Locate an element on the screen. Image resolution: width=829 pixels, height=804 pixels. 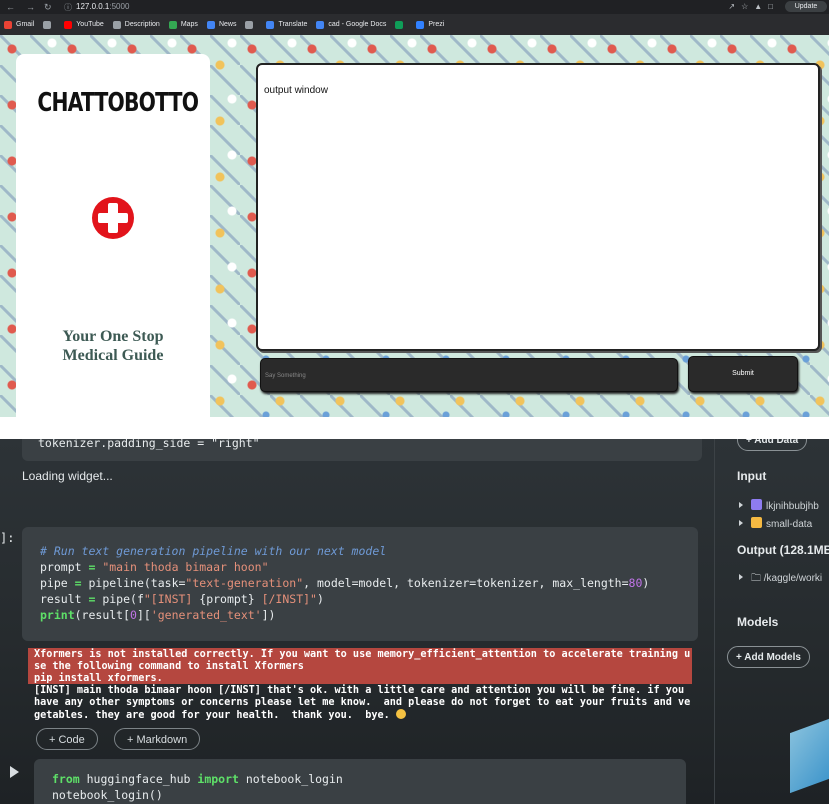
update-button: Update is located at coordinates (806, 6).